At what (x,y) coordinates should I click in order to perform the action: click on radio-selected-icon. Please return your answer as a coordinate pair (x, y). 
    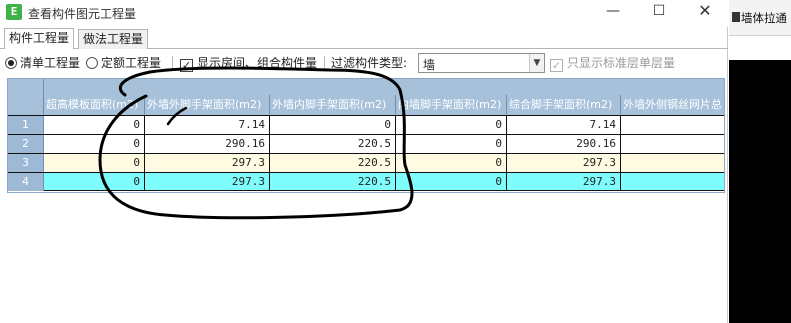
    Looking at the image, I should click on (11, 63).